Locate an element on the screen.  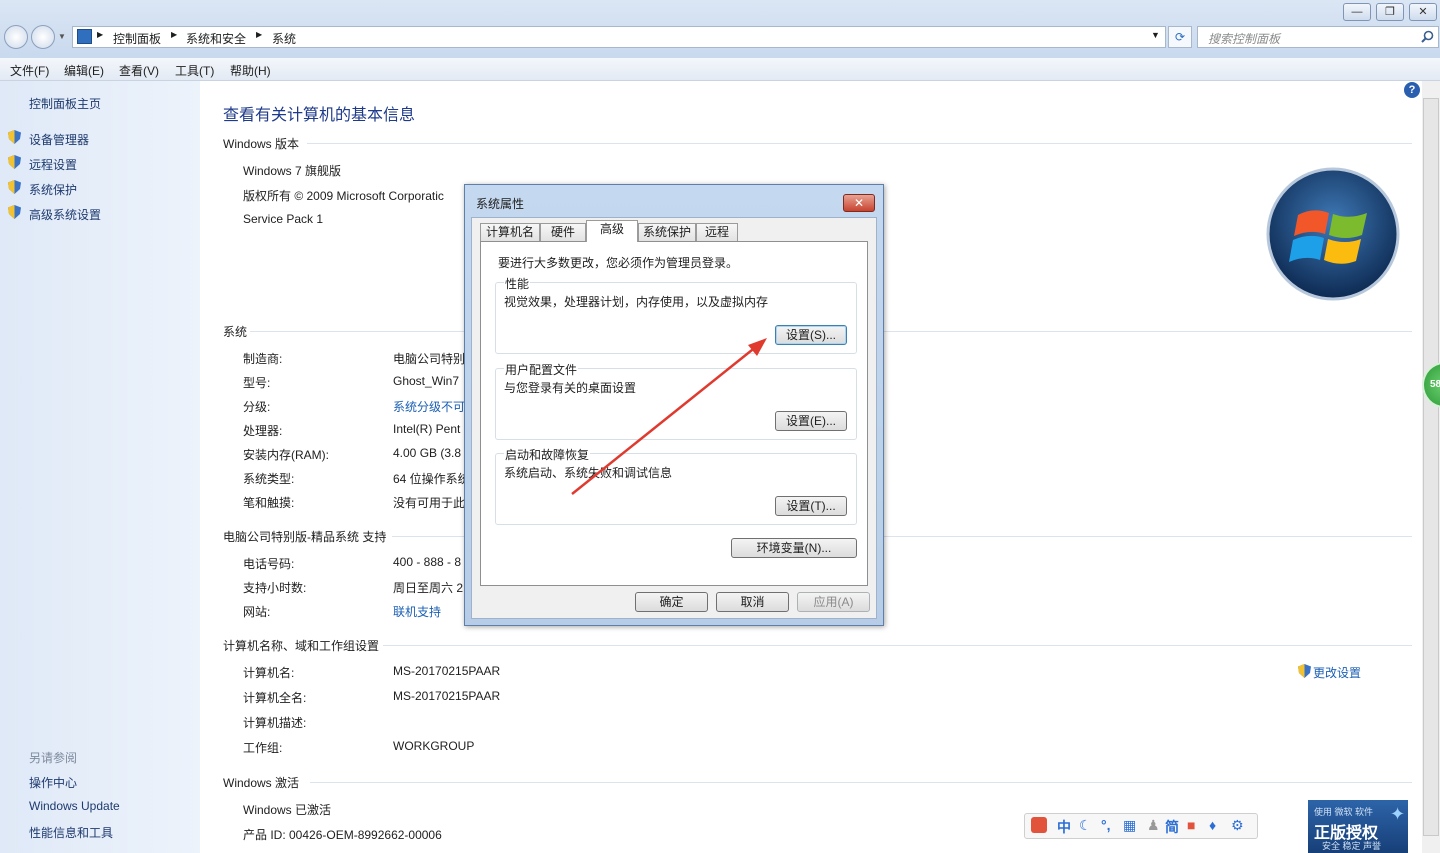
system-label: 安装内存(RAM): is located at coordinates (286, 455).